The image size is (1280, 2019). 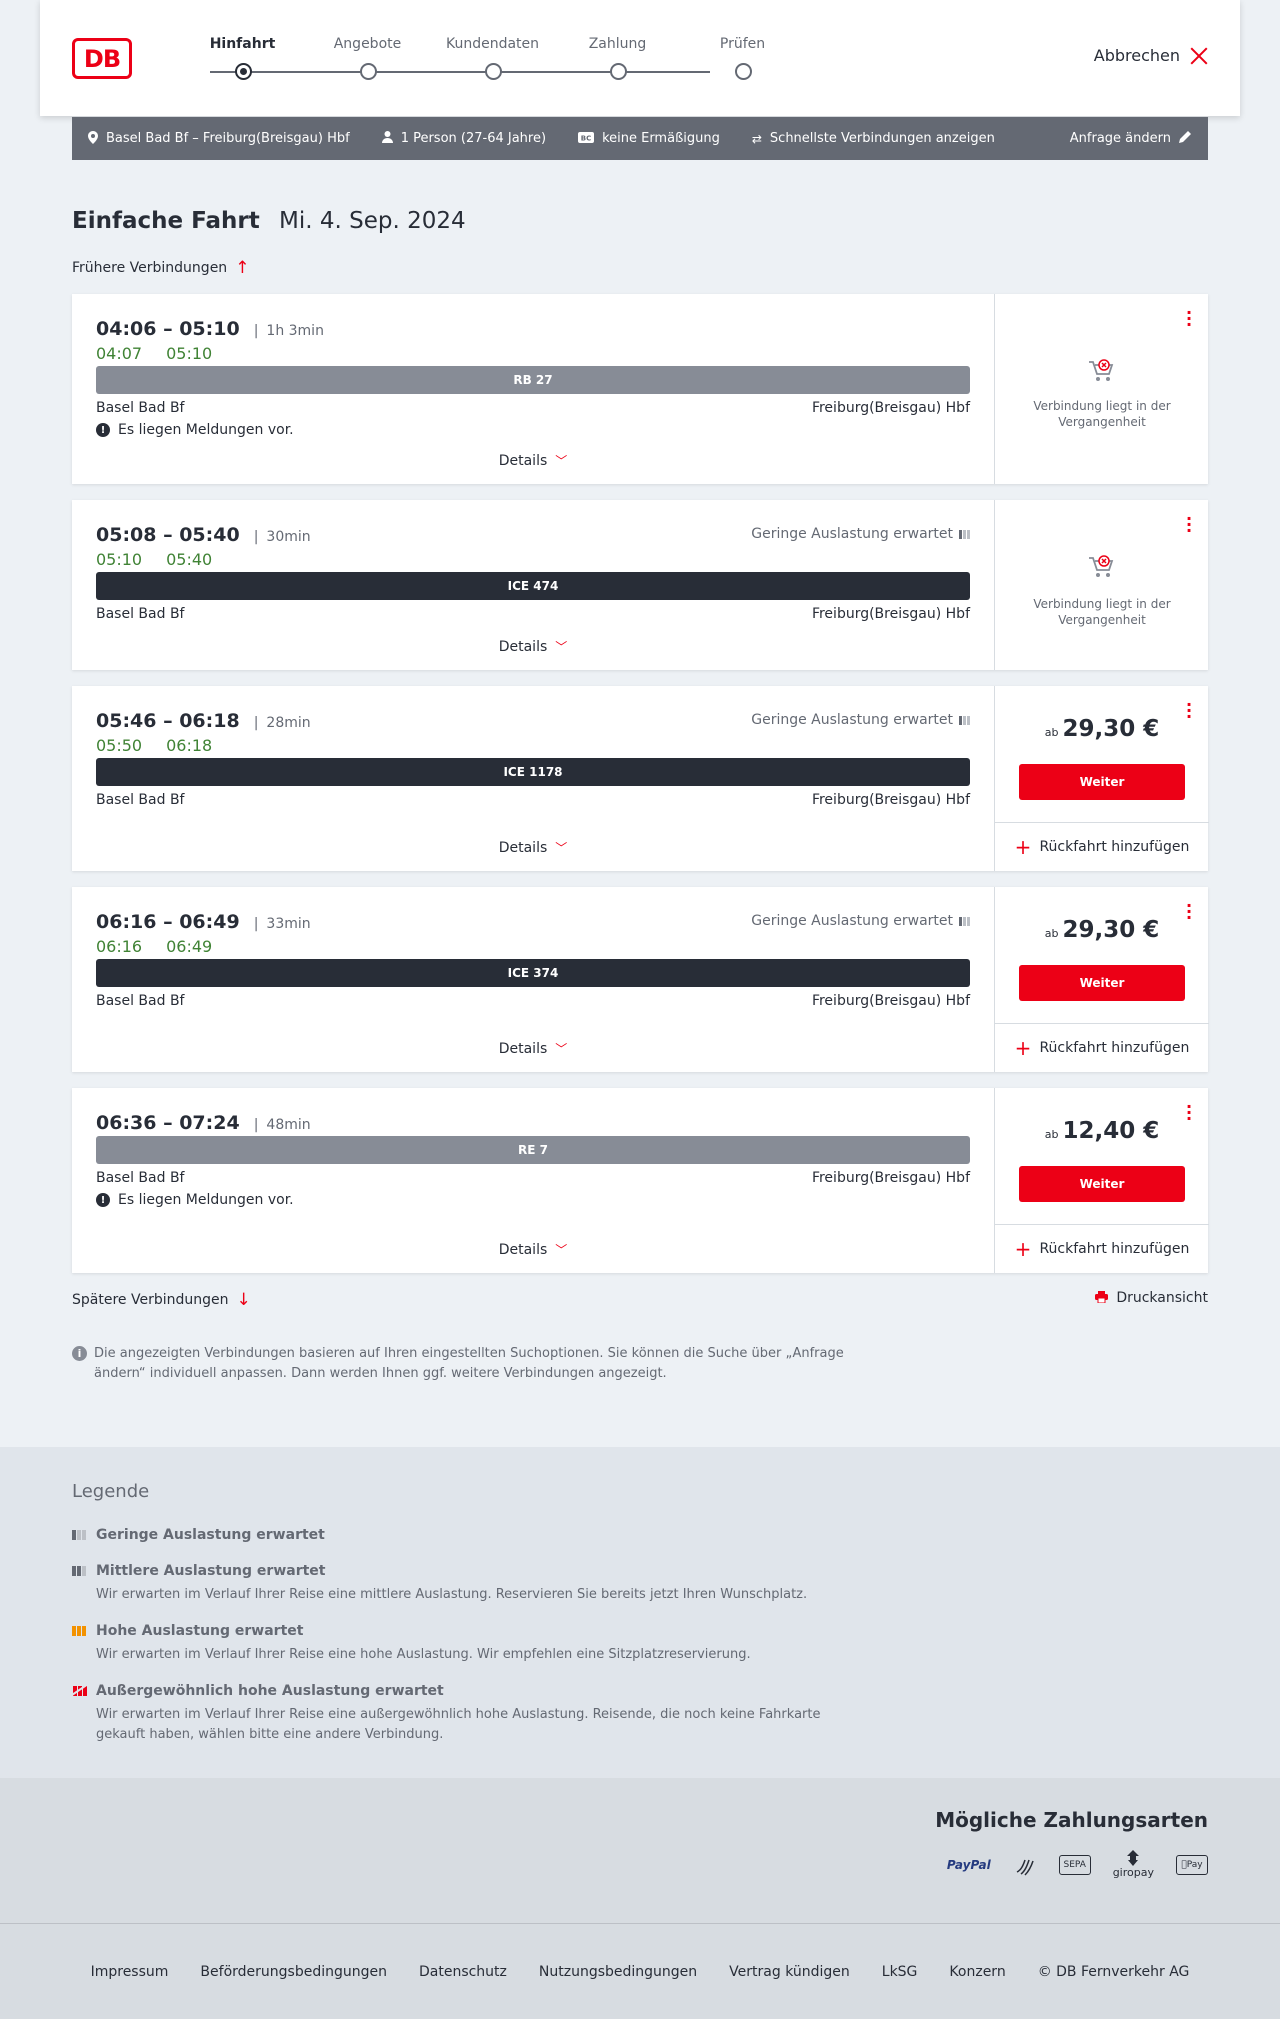 What do you see at coordinates (463, 1972) in the screenshot?
I see `footer-link-datenschutz: Datenschutz` at bounding box center [463, 1972].